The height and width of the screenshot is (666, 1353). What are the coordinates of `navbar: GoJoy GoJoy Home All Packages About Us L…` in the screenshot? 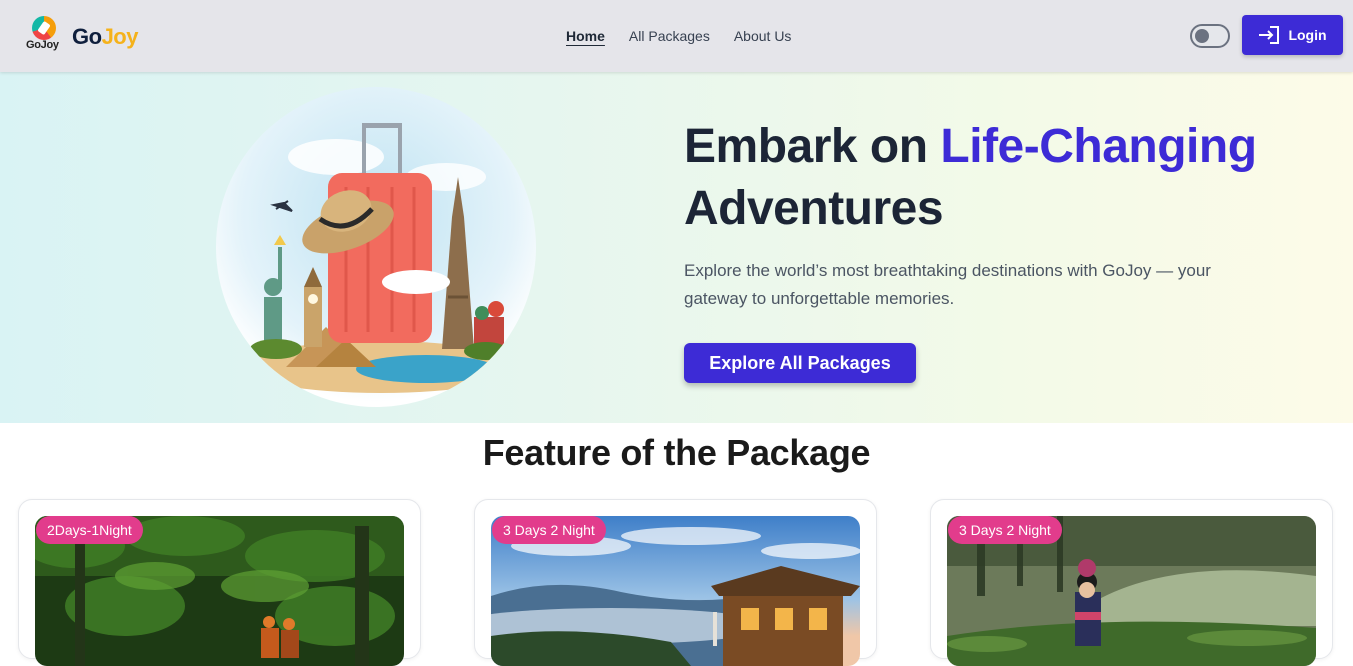 It's located at (676, 36).